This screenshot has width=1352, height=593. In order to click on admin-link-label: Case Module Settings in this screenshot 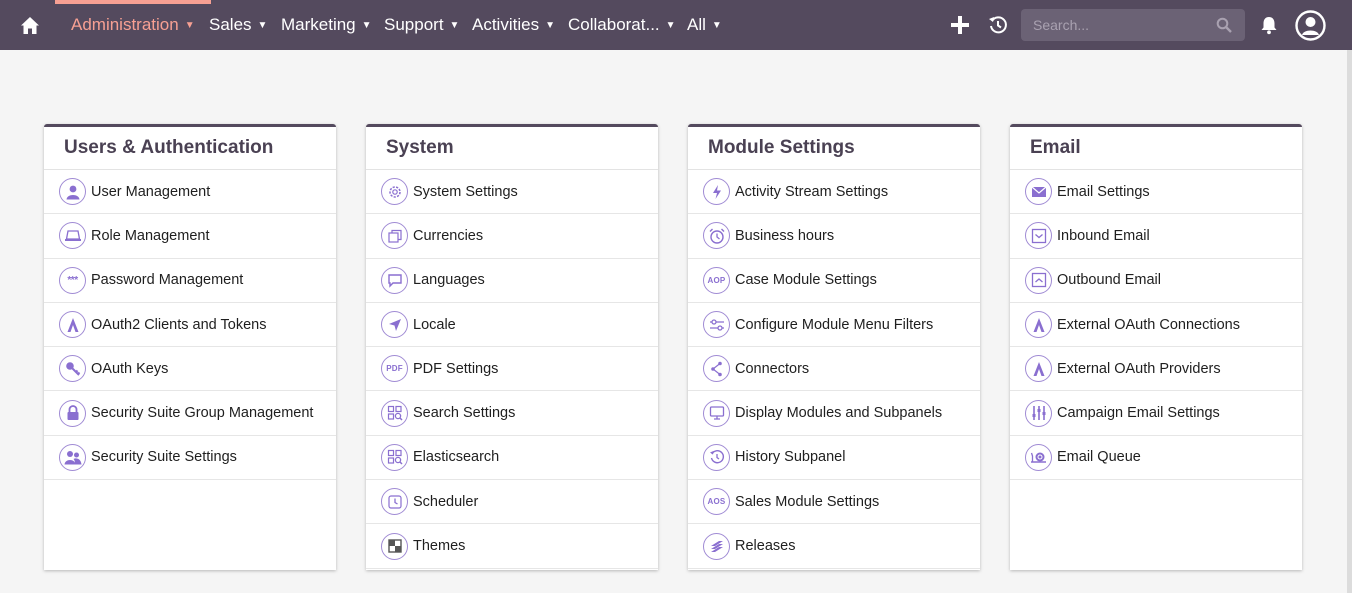, I will do `click(806, 280)`.